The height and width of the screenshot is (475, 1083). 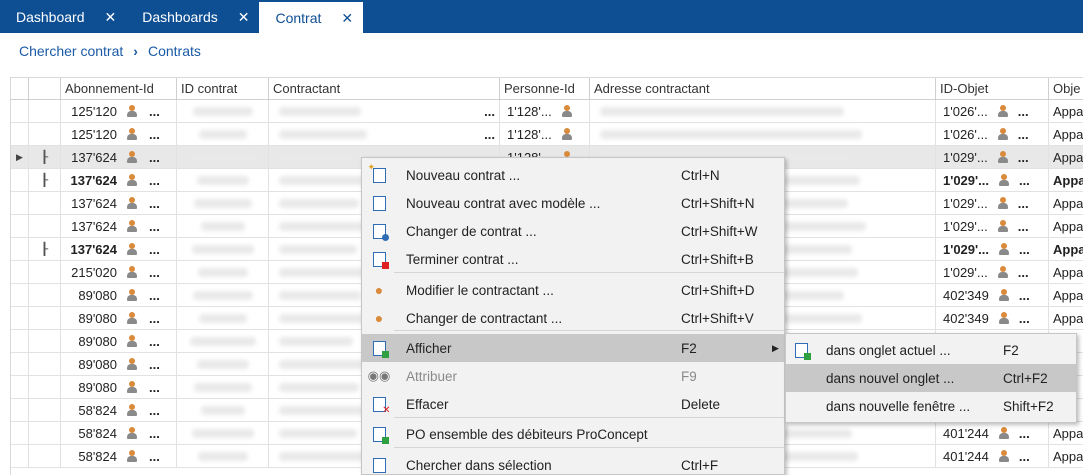 I want to click on menu-item-display: Afficher F2 ▶, so click(x=573, y=348).